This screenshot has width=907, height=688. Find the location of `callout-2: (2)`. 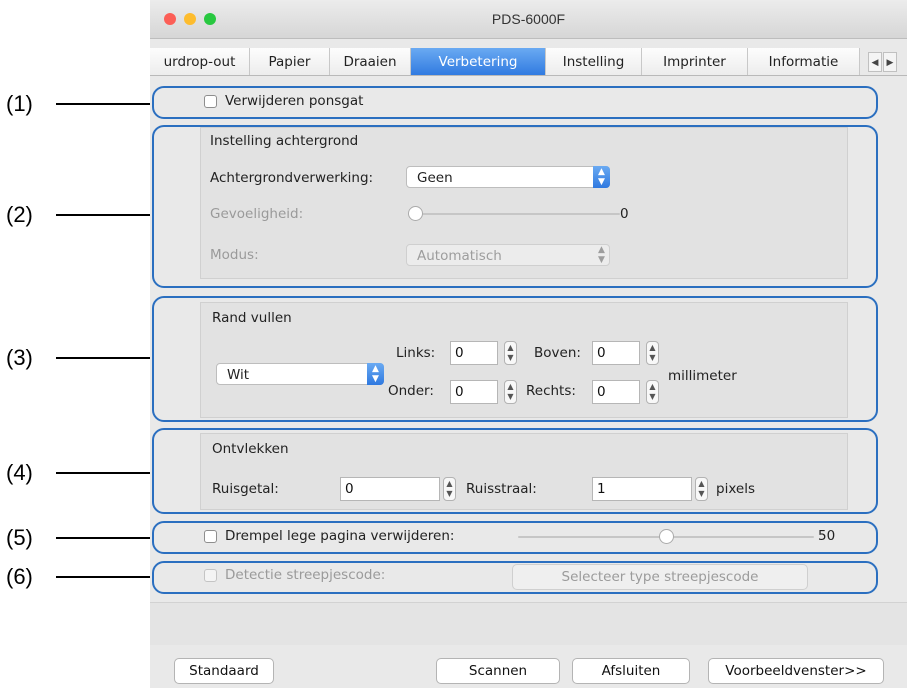

callout-2: (2) is located at coordinates (19, 214).